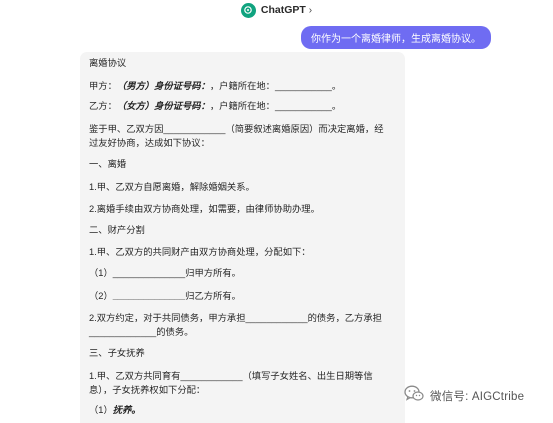  Describe the element at coordinates (141, 332) in the screenshot. I see `section-2-item-2-cont: _____________的债务。` at that location.